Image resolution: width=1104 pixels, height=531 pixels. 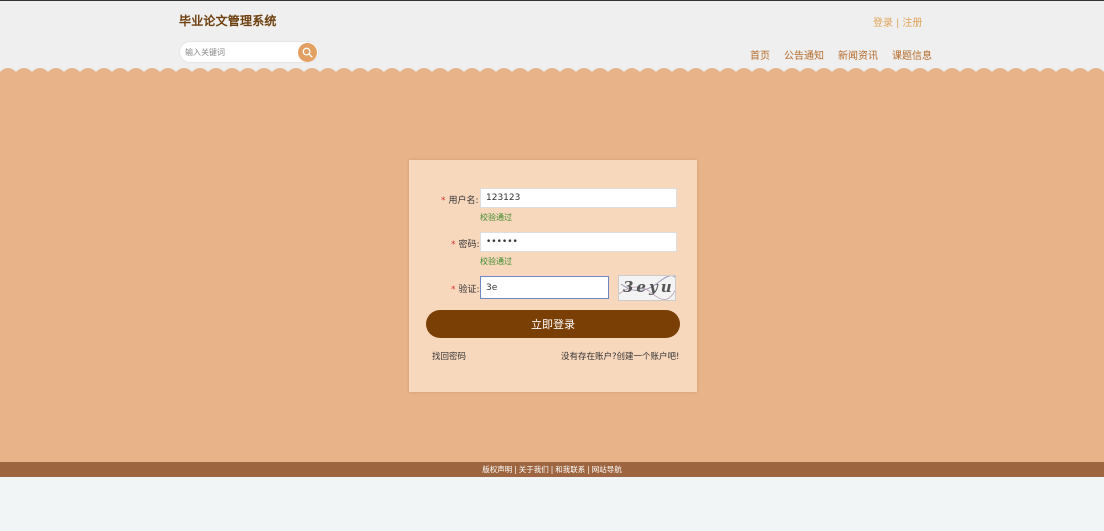 I want to click on site-title: 毕业论文管理系统, so click(x=228, y=21).